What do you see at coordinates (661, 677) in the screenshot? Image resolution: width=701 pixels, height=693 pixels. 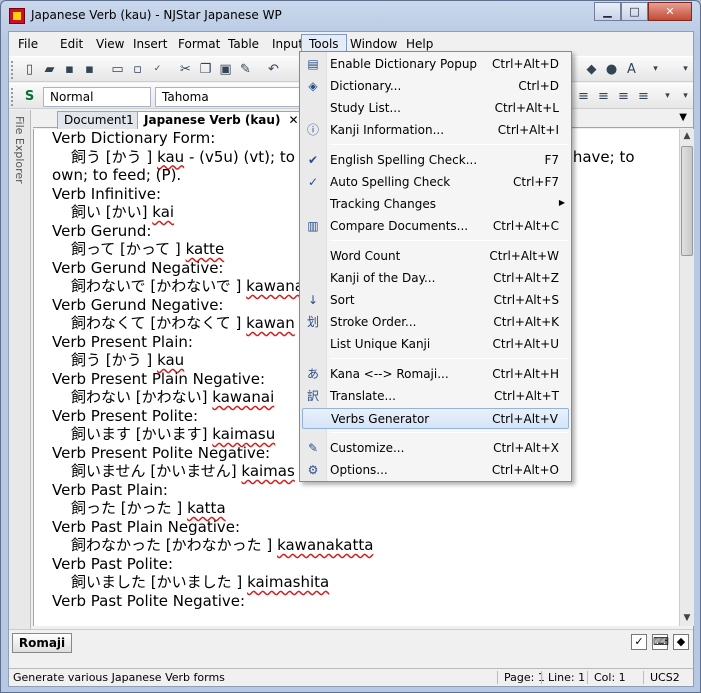 I see `status-encoding: UCS2` at bounding box center [661, 677].